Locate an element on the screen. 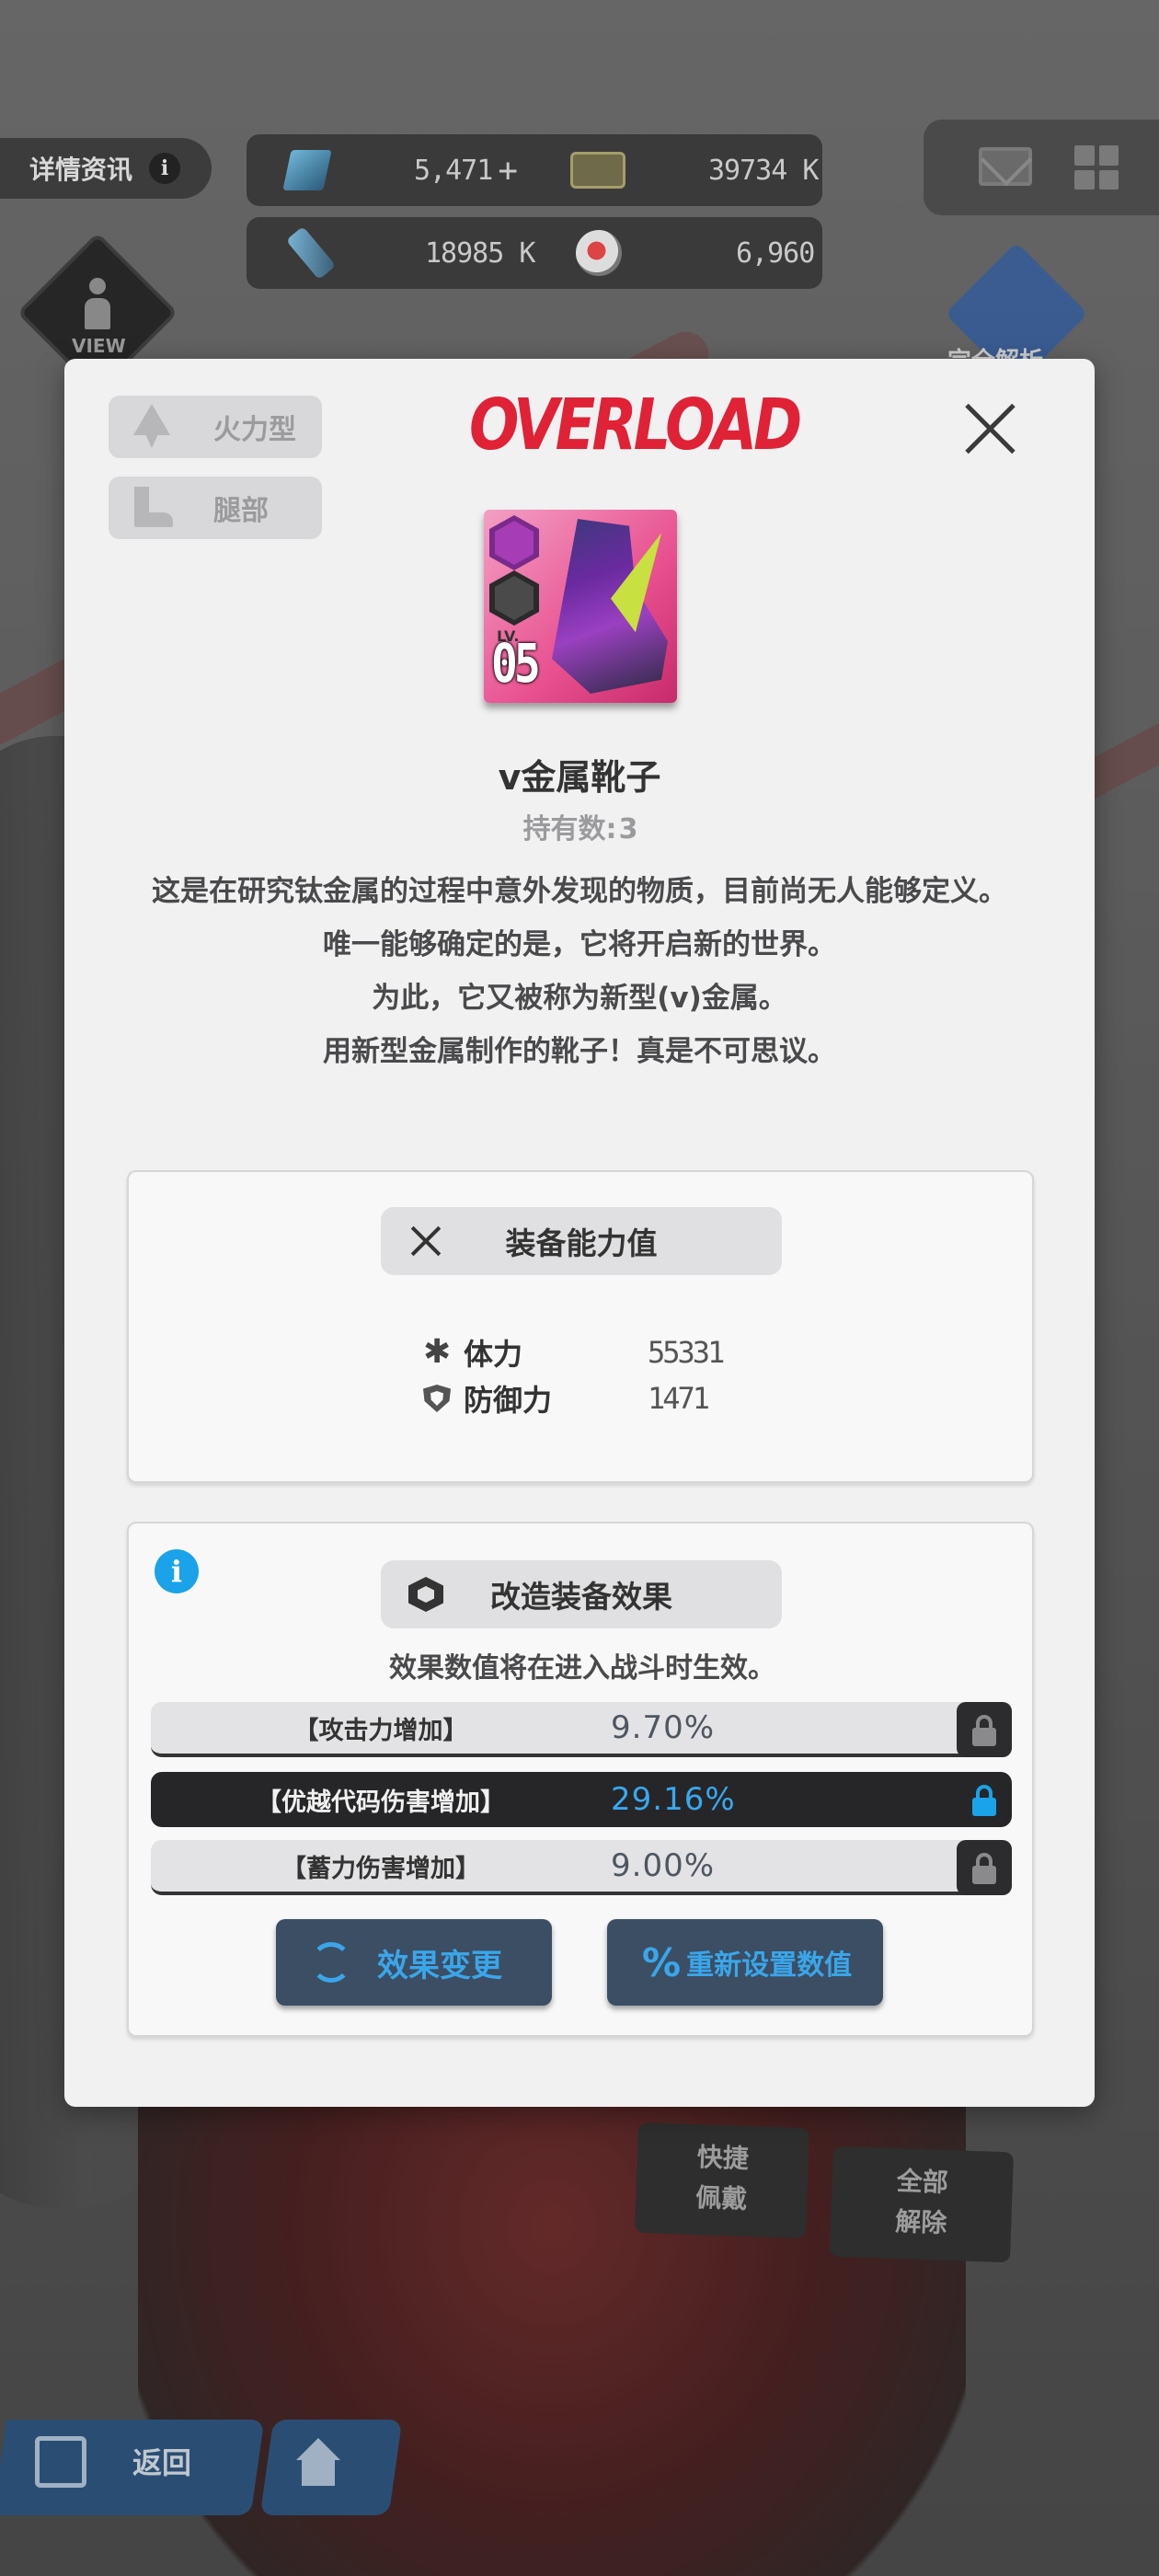 The height and width of the screenshot is (2576, 1159). class-tag-label: 火力型 is located at coordinates (254, 430).